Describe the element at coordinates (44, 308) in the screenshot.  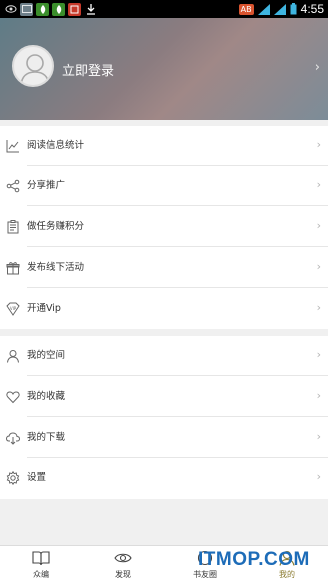
I see `menu-item-label: 开通Vip` at that location.